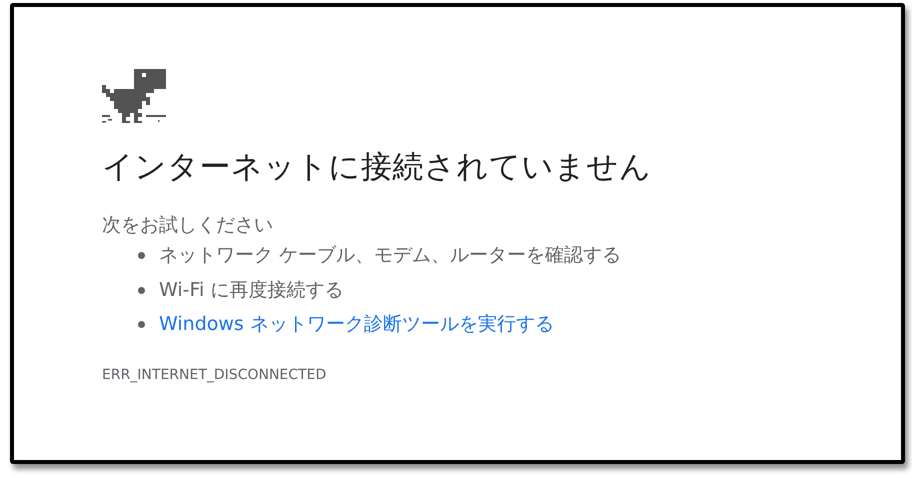 This screenshot has height=479, width=912. Describe the element at coordinates (356, 325) in the screenshot. I see `diagnostics-link: Windows ネットワーク診断ツールを実行する` at that location.